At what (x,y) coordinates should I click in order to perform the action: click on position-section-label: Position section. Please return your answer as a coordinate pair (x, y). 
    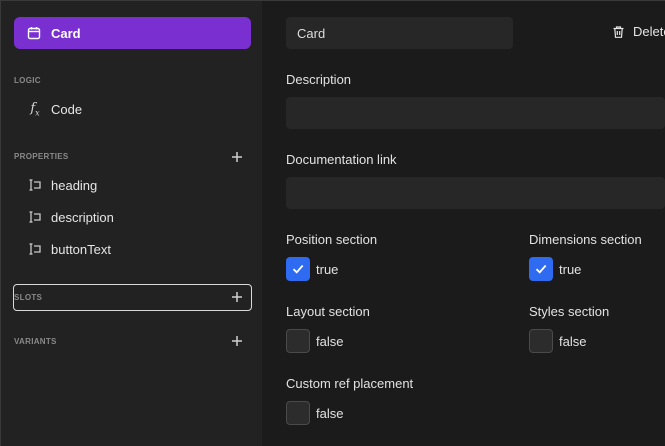
    Looking at the image, I should click on (332, 239).